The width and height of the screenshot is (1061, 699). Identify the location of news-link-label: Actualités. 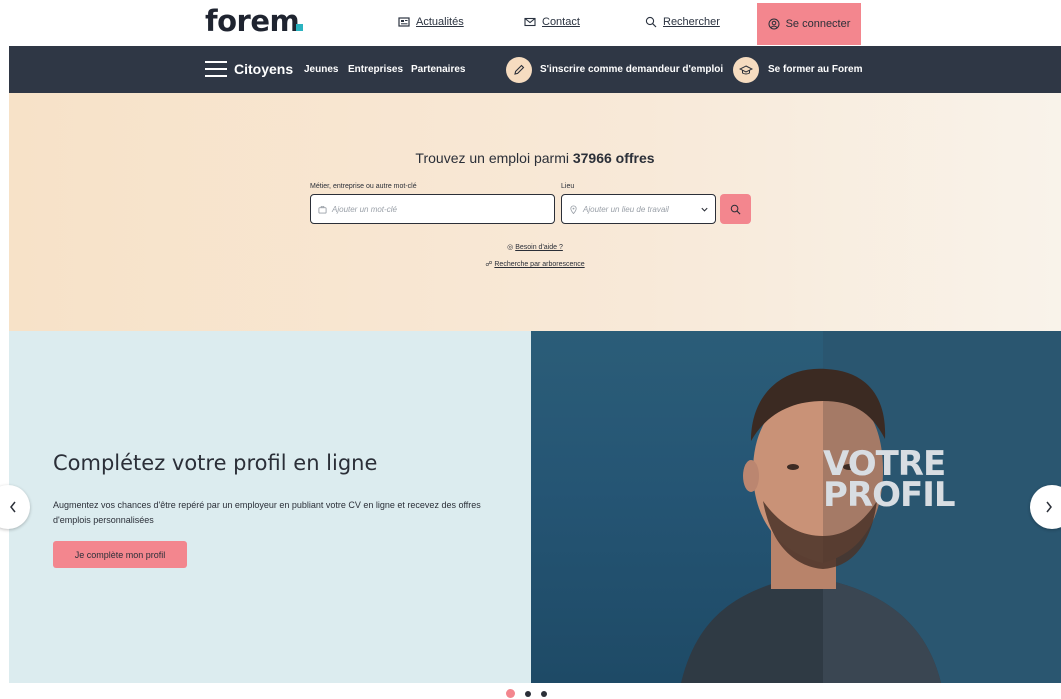
(440, 22).